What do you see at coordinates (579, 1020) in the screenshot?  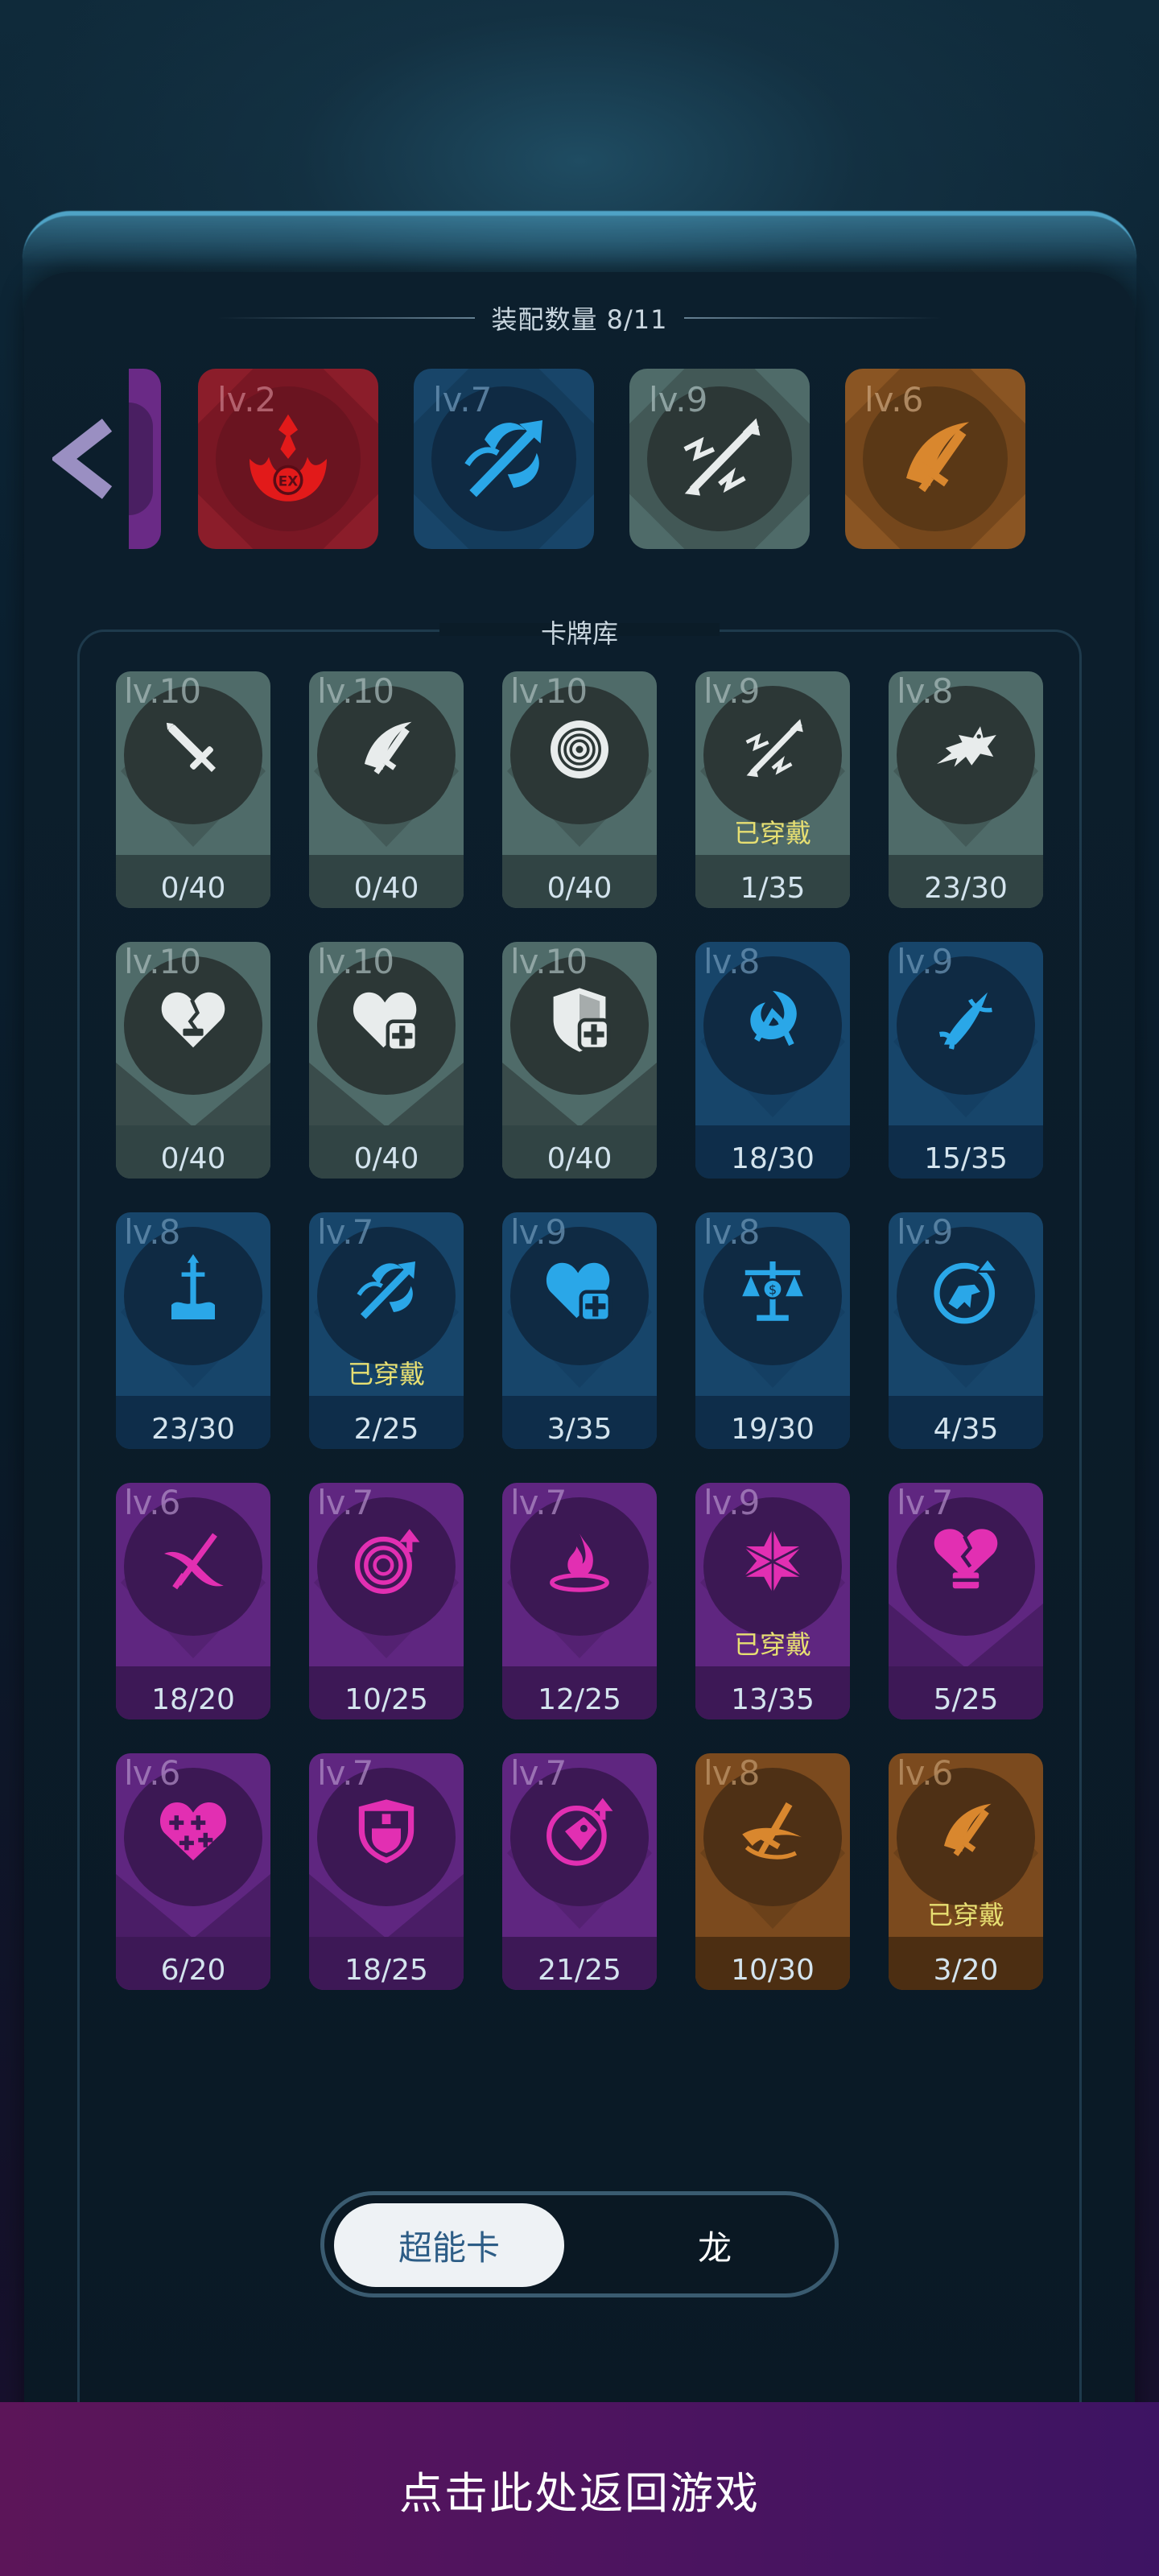 I see `shield-plus-icon` at bounding box center [579, 1020].